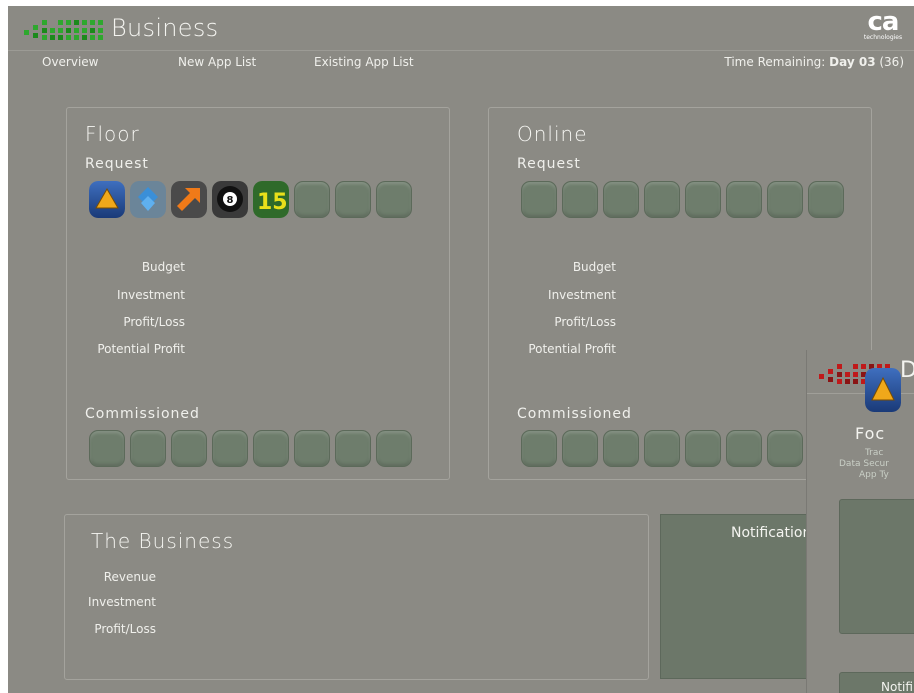  I want to click on svg-text: 8, so click(230, 200).